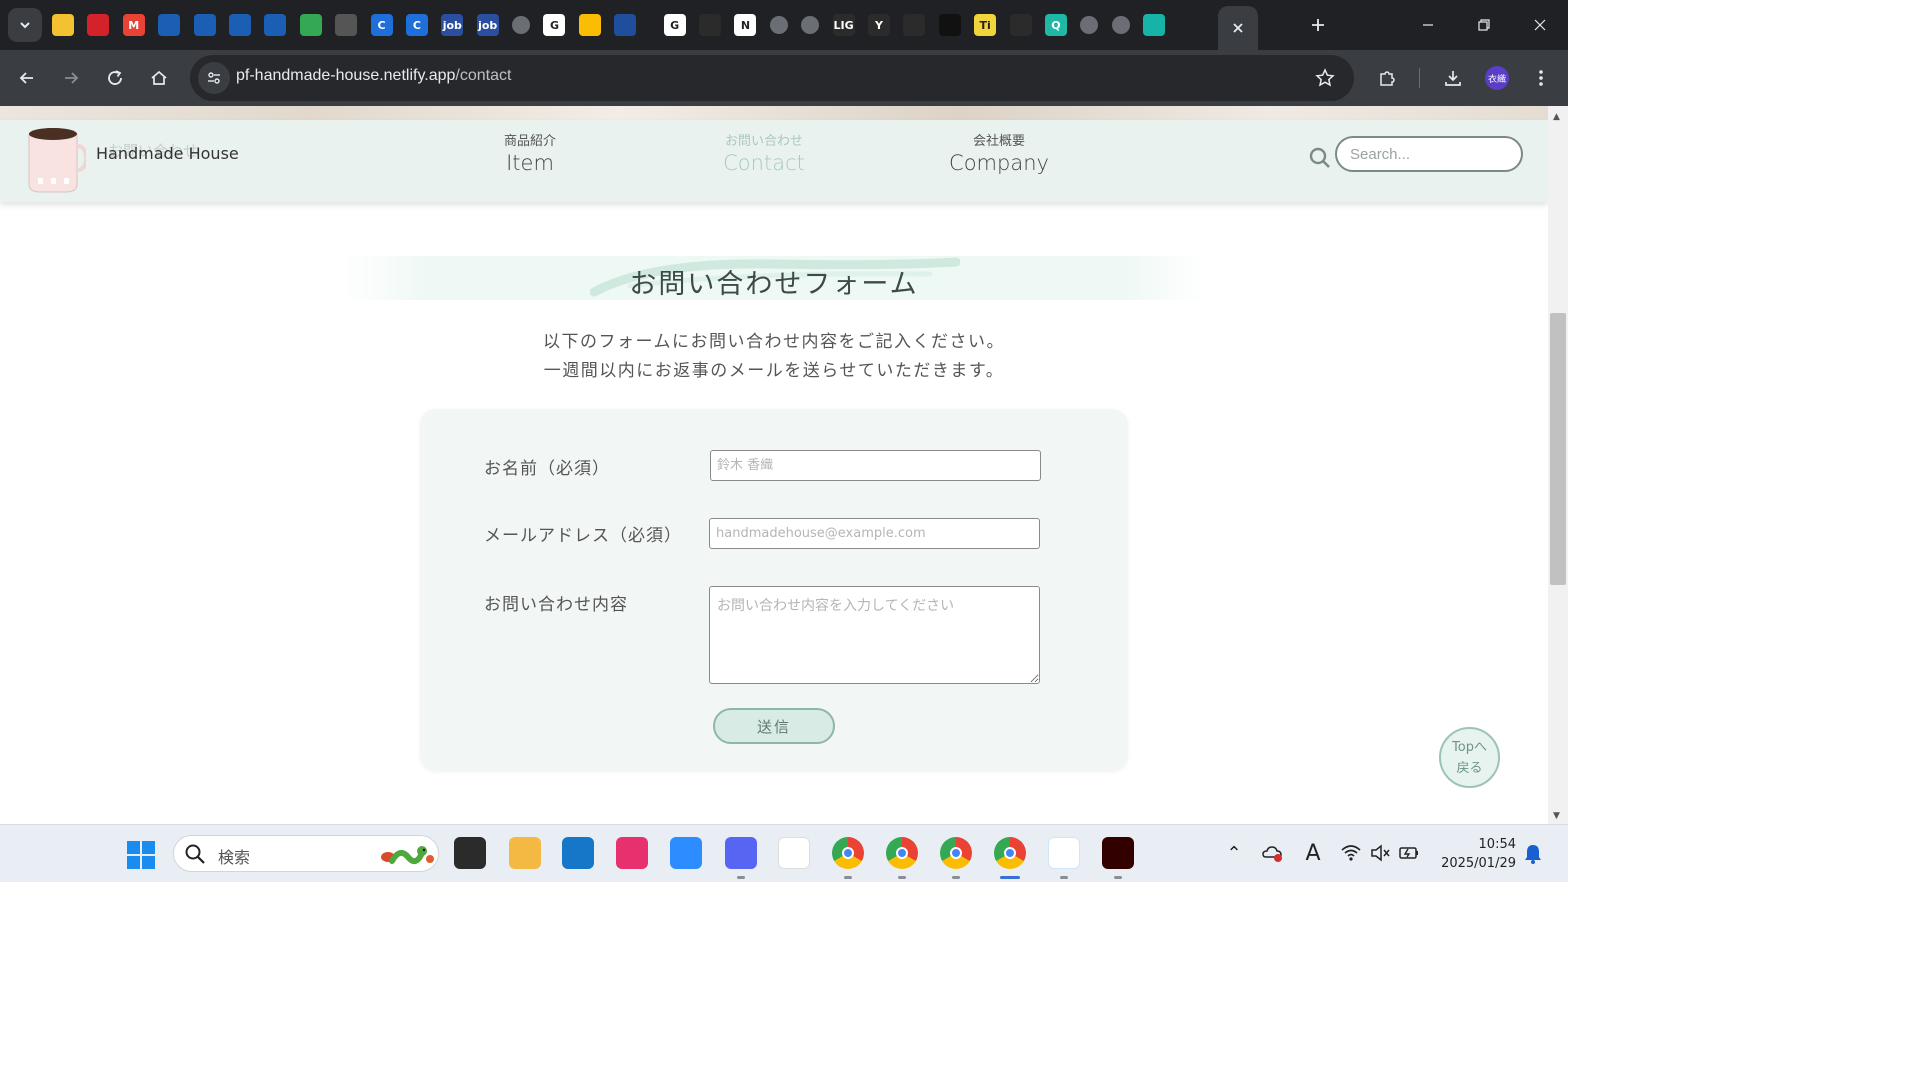 The height and width of the screenshot is (1080, 1920). What do you see at coordinates (686, 853) in the screenshot?
I see `zoom-icon` at bounding box center [686, 853].